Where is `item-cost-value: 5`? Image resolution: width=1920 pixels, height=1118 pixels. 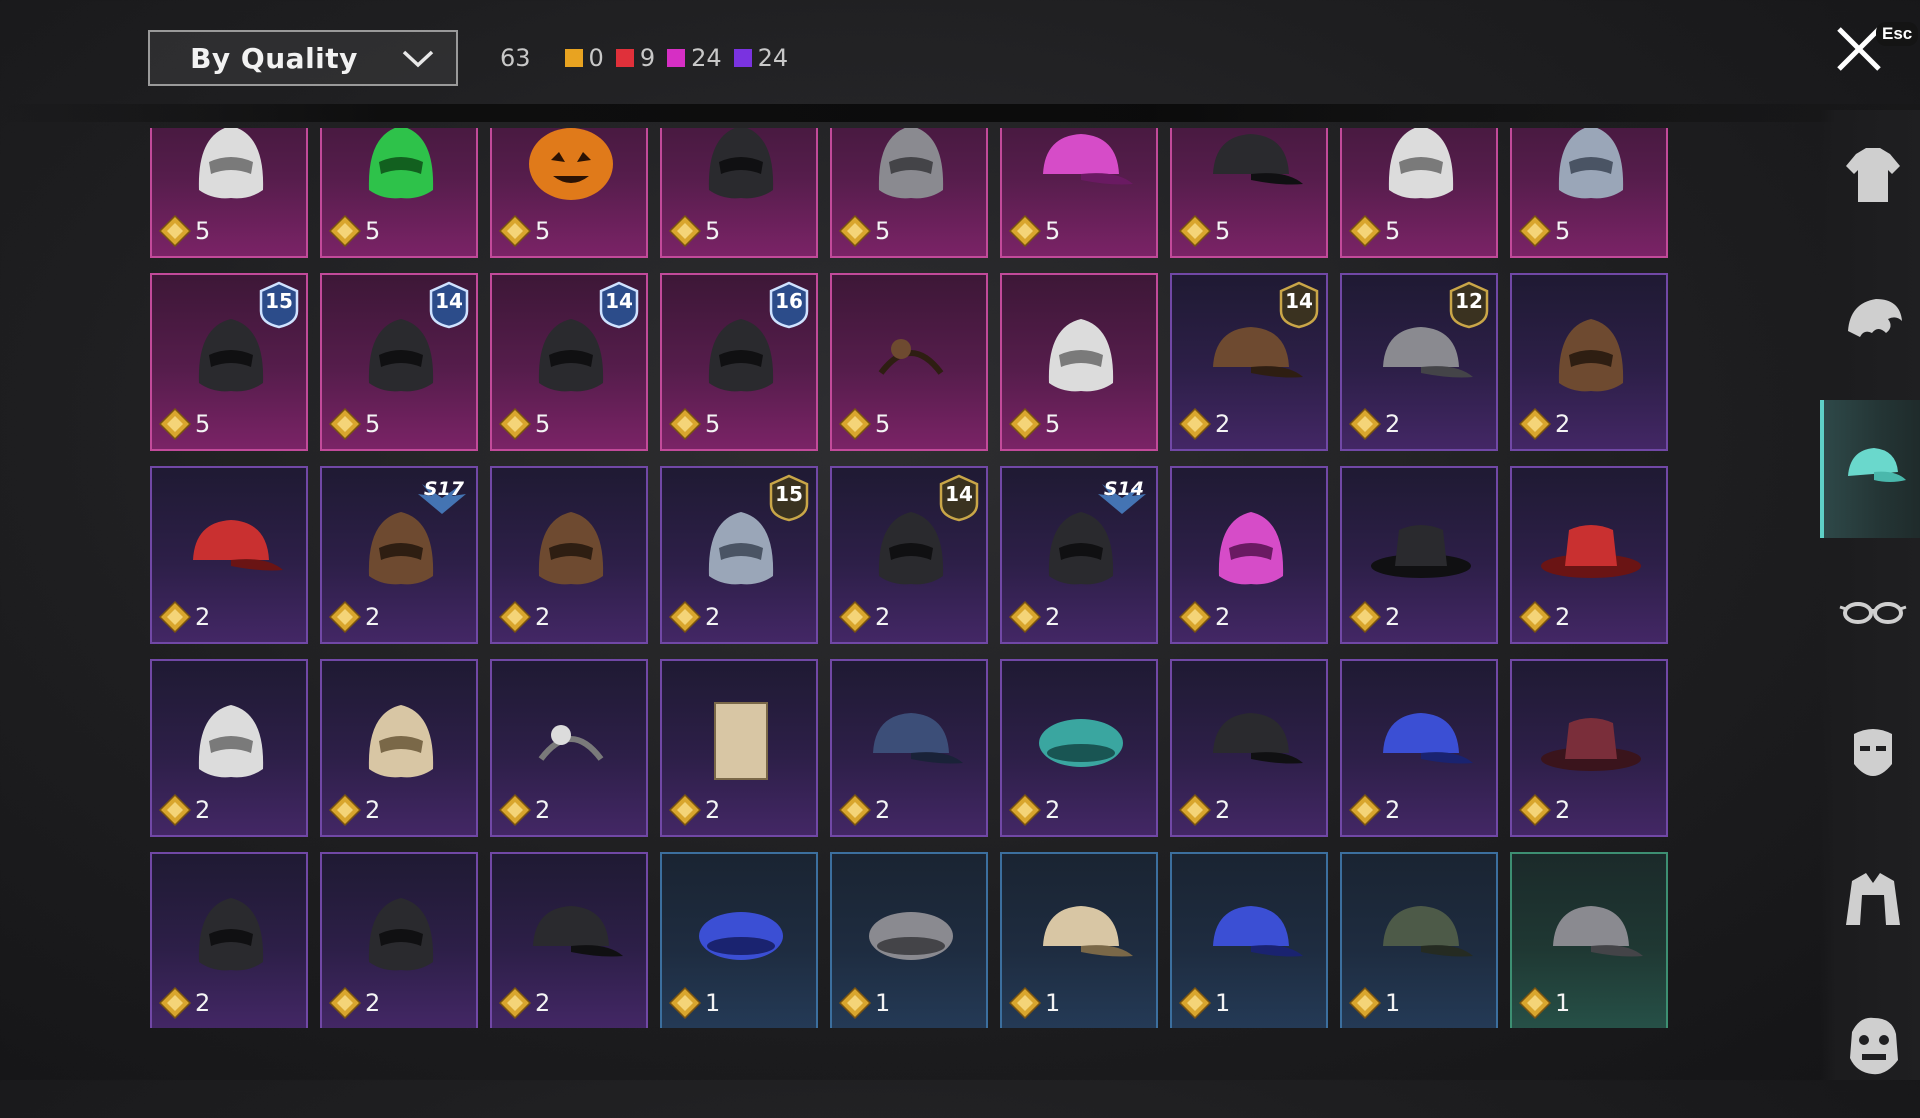
item-cost-value: 5 is located at coordinates (1563, 231).